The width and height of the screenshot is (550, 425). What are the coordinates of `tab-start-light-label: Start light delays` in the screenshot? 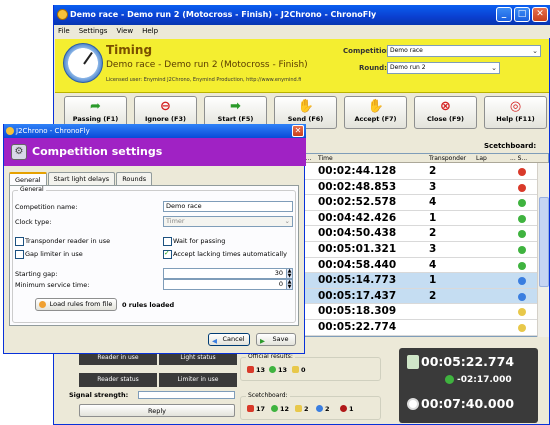 It's located at (81, 179).